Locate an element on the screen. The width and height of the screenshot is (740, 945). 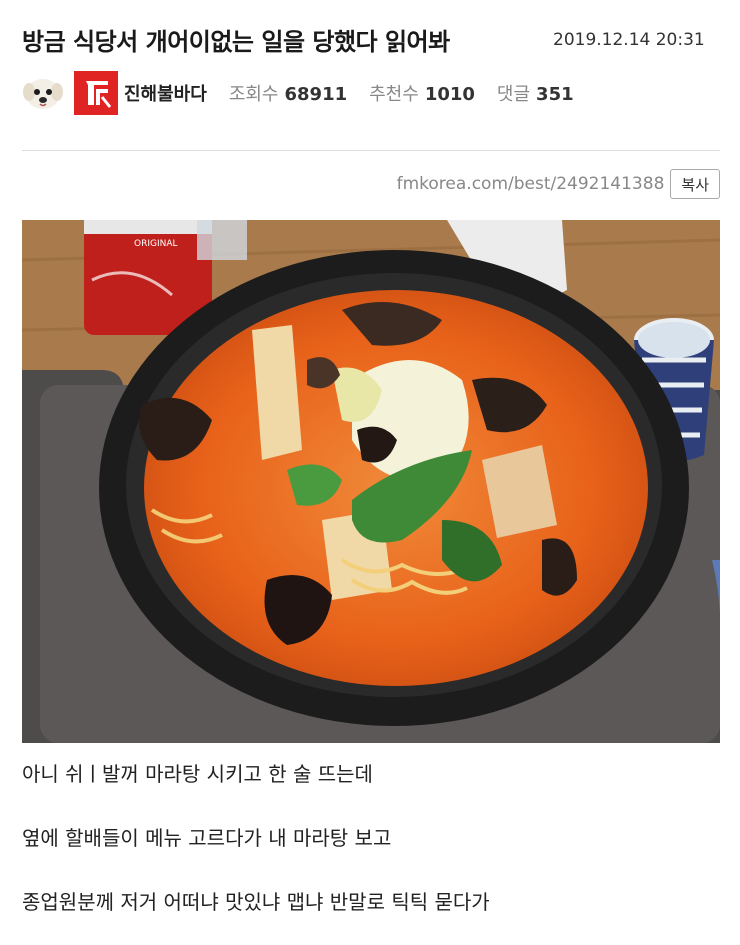
recommend-count-label: 추천수 is located at coordinates (394, 94).